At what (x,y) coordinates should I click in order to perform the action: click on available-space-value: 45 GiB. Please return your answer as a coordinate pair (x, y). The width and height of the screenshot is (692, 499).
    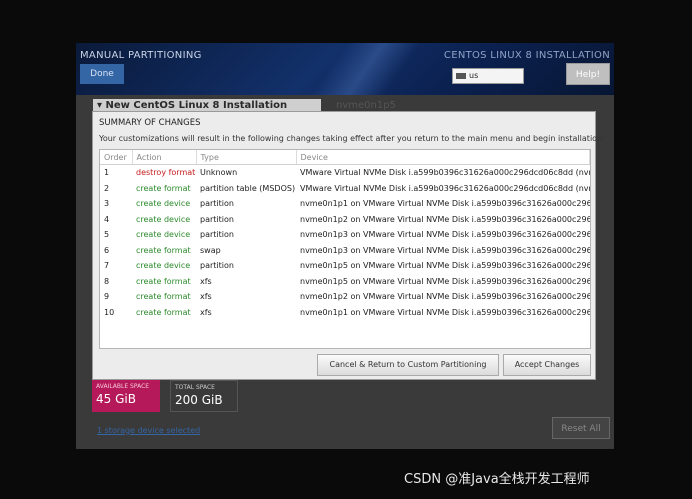
    Looking at the image, I should click on (116, 399).